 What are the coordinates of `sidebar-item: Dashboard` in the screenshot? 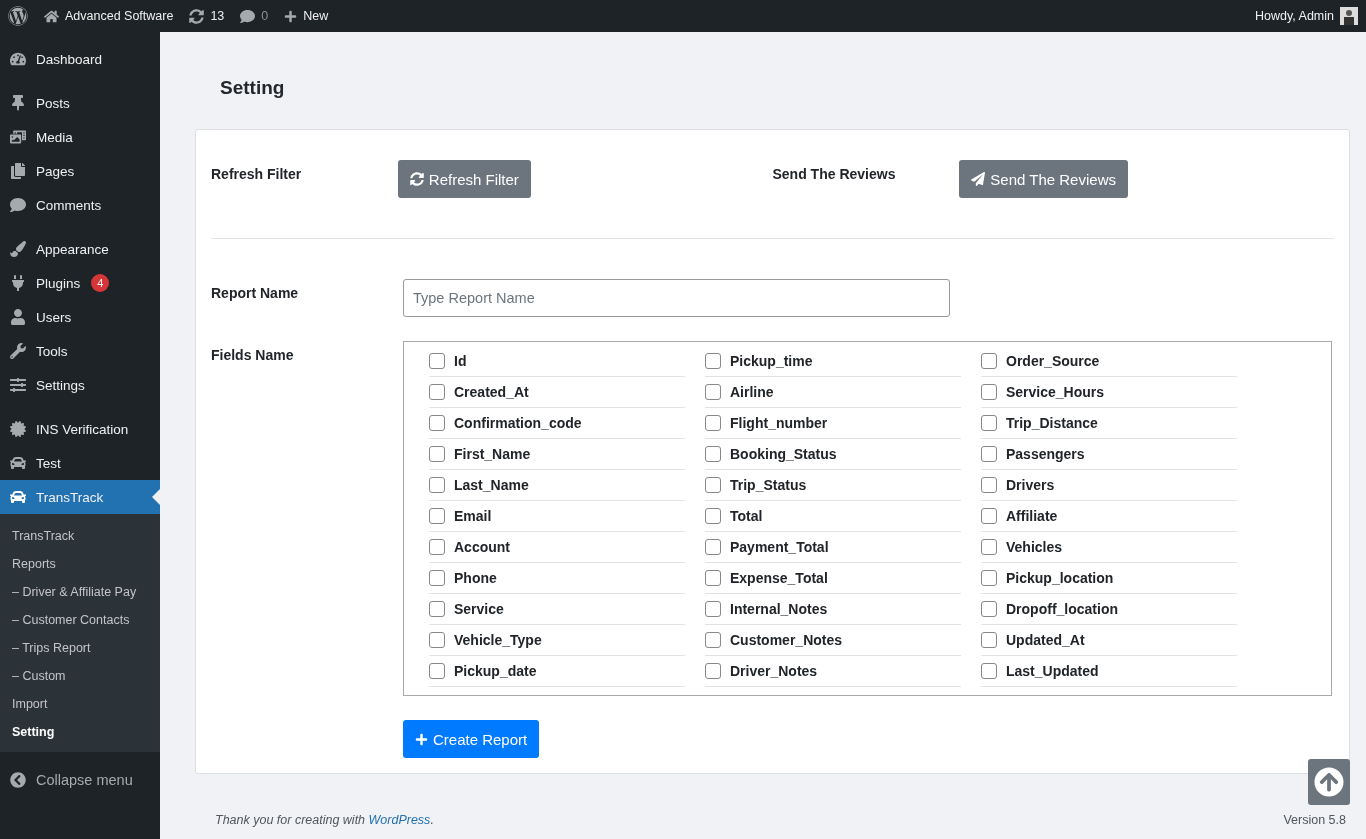 It's located at (80, 59).